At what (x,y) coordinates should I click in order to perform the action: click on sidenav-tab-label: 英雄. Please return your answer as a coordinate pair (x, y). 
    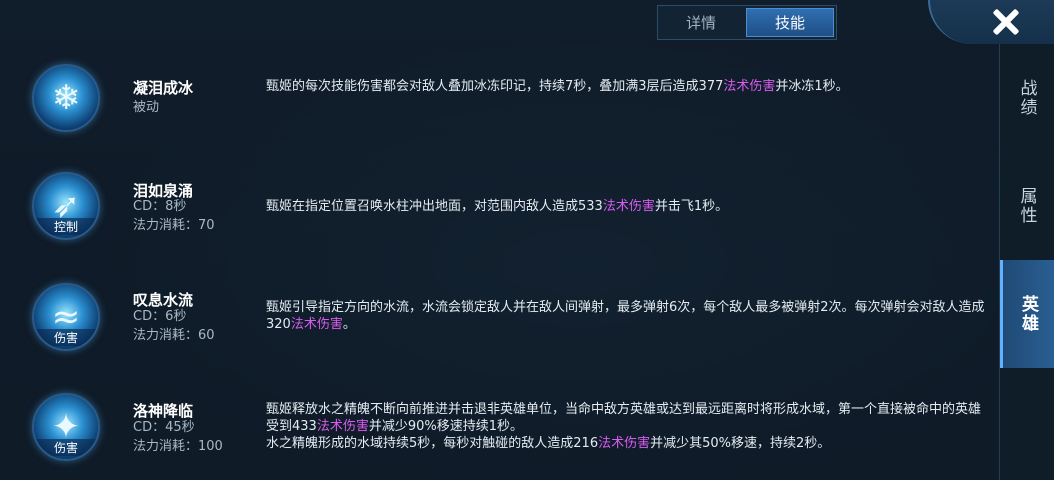
    Looking at the image, I should click on (1028, 314).